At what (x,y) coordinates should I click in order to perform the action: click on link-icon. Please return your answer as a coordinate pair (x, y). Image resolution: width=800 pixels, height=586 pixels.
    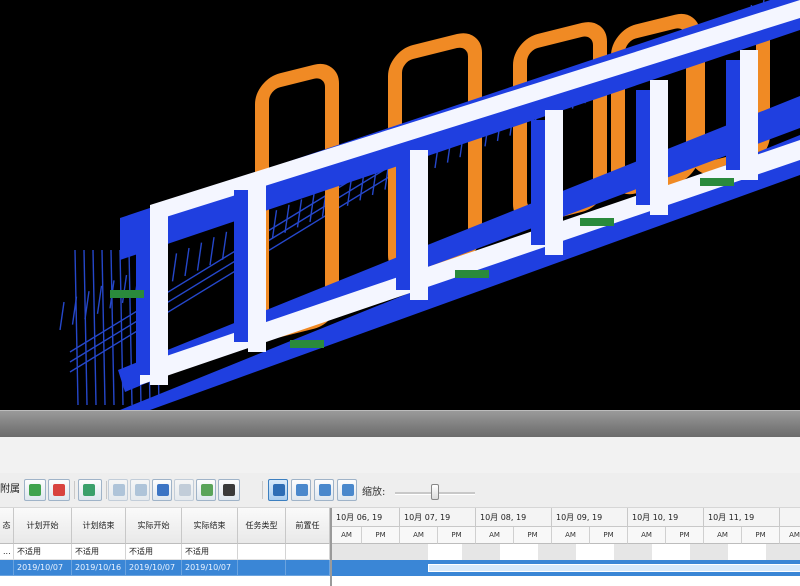
    Looking at the image, I should click on (59, 490).